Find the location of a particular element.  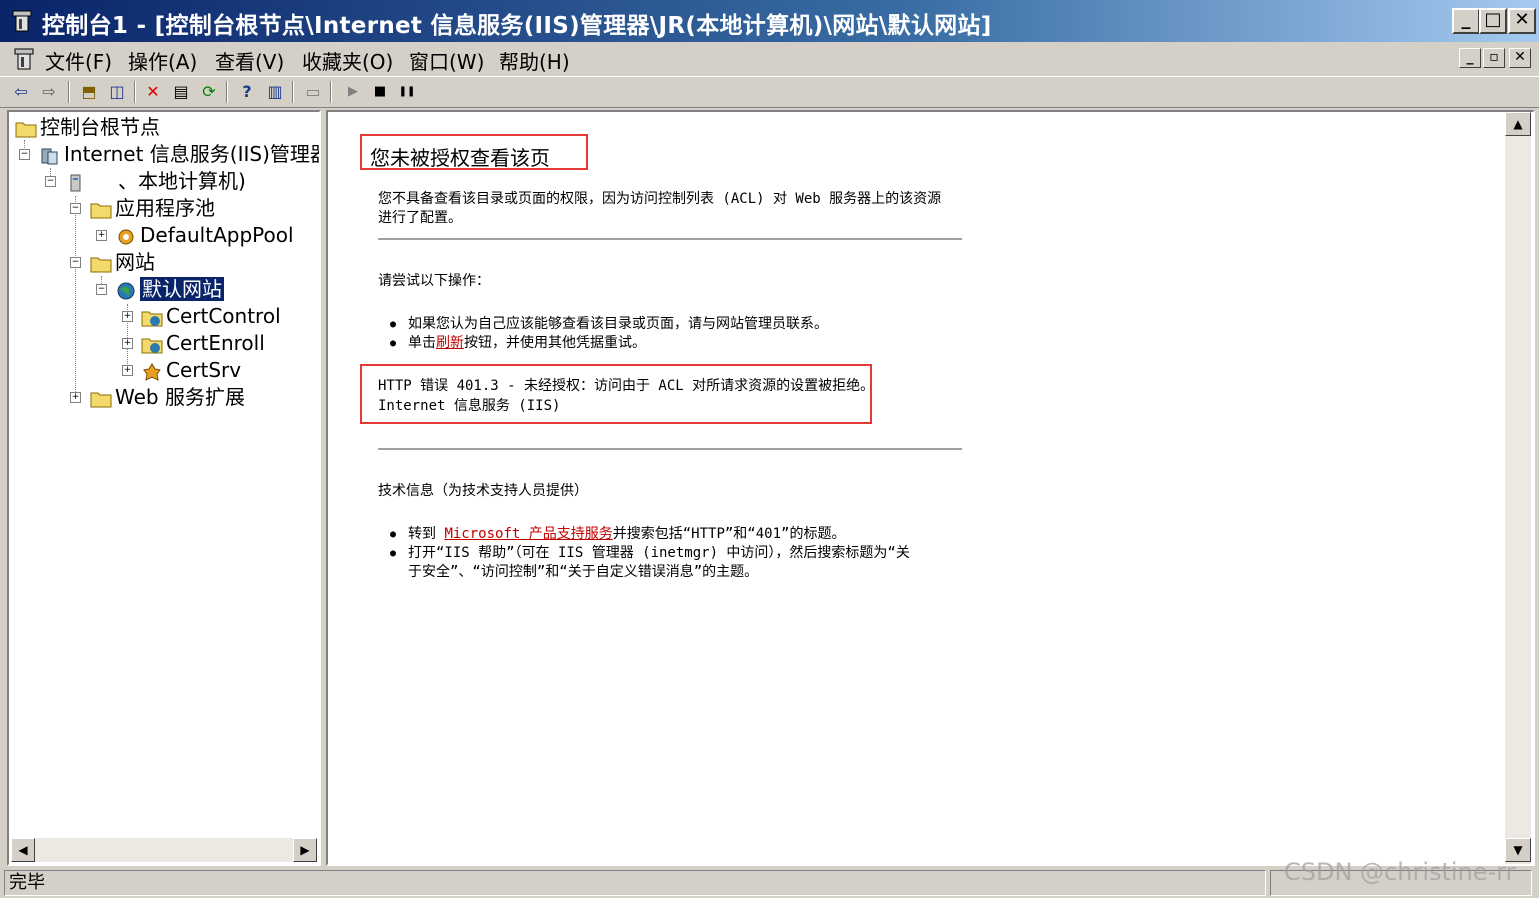

tree-label: 网站 is located at coordinates (135, 262).